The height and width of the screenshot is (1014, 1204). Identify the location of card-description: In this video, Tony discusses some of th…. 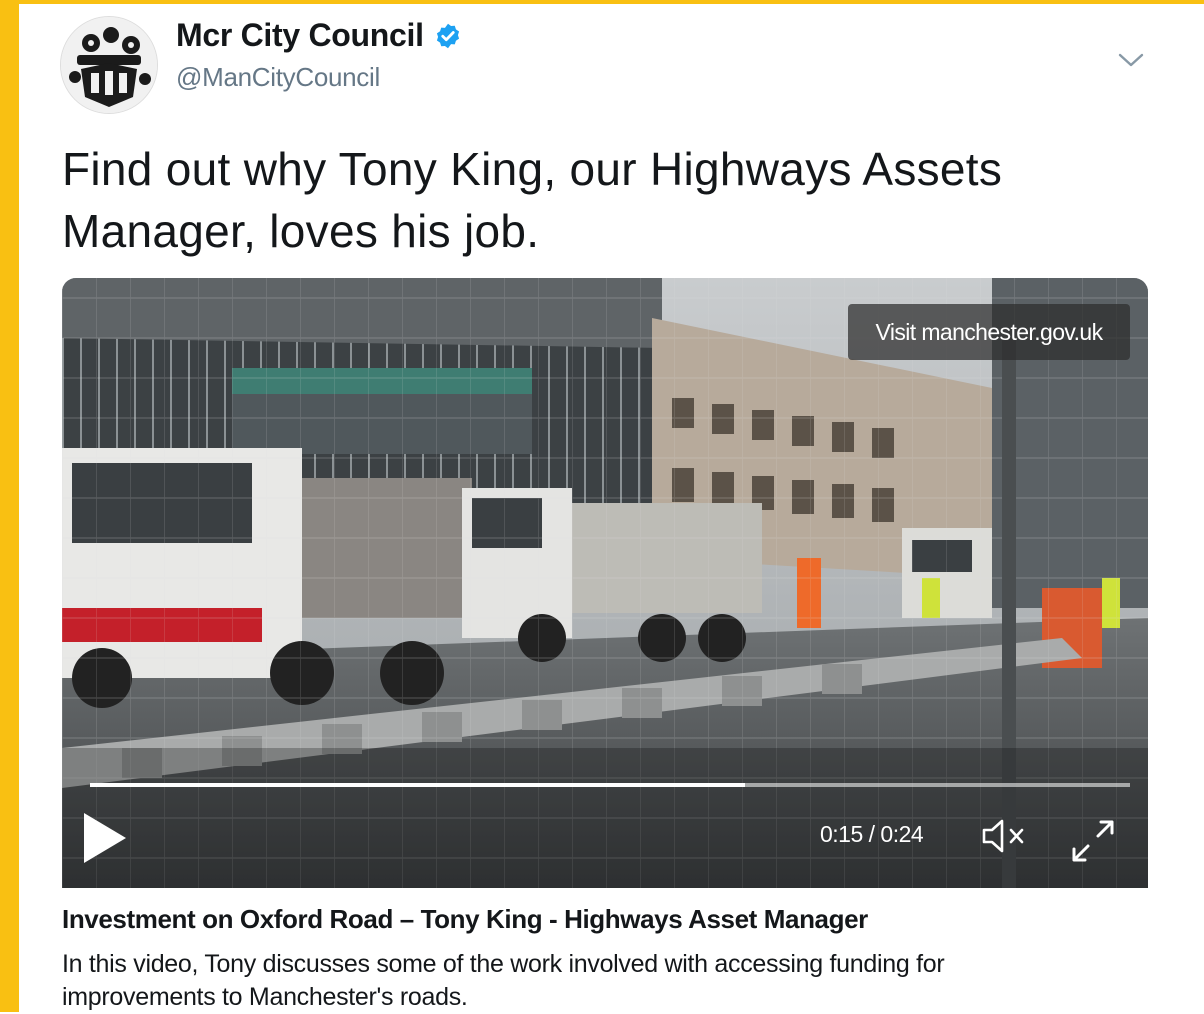
(503, 980).